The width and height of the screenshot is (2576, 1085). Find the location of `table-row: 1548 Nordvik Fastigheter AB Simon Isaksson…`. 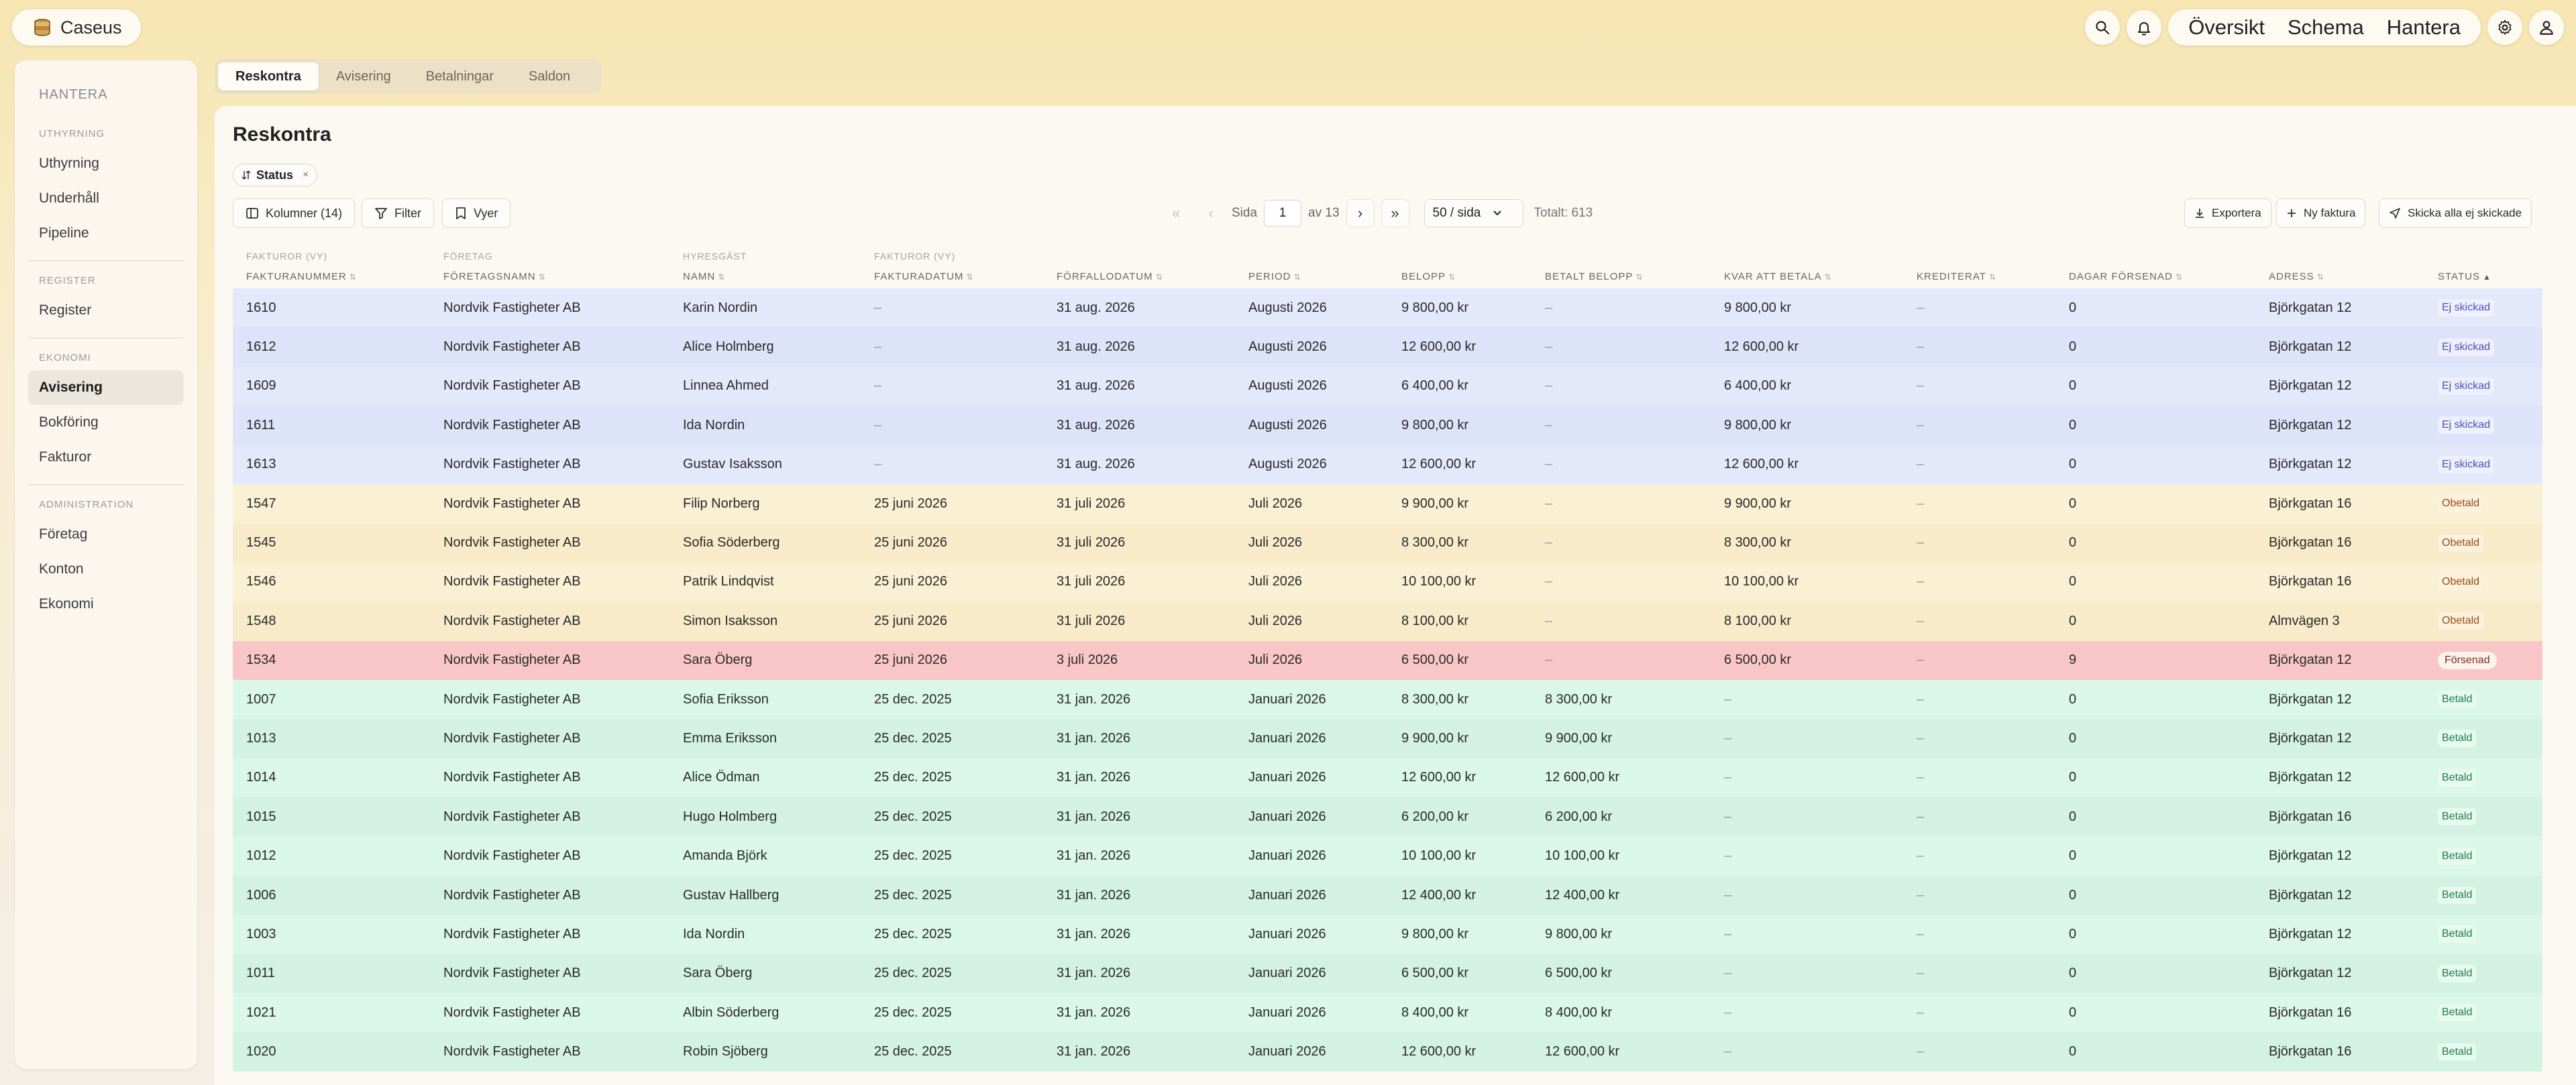

table-row: 1548 Nordvik Fastigheter AB Simon Isaksson… is located at coordinates (1387, 621).